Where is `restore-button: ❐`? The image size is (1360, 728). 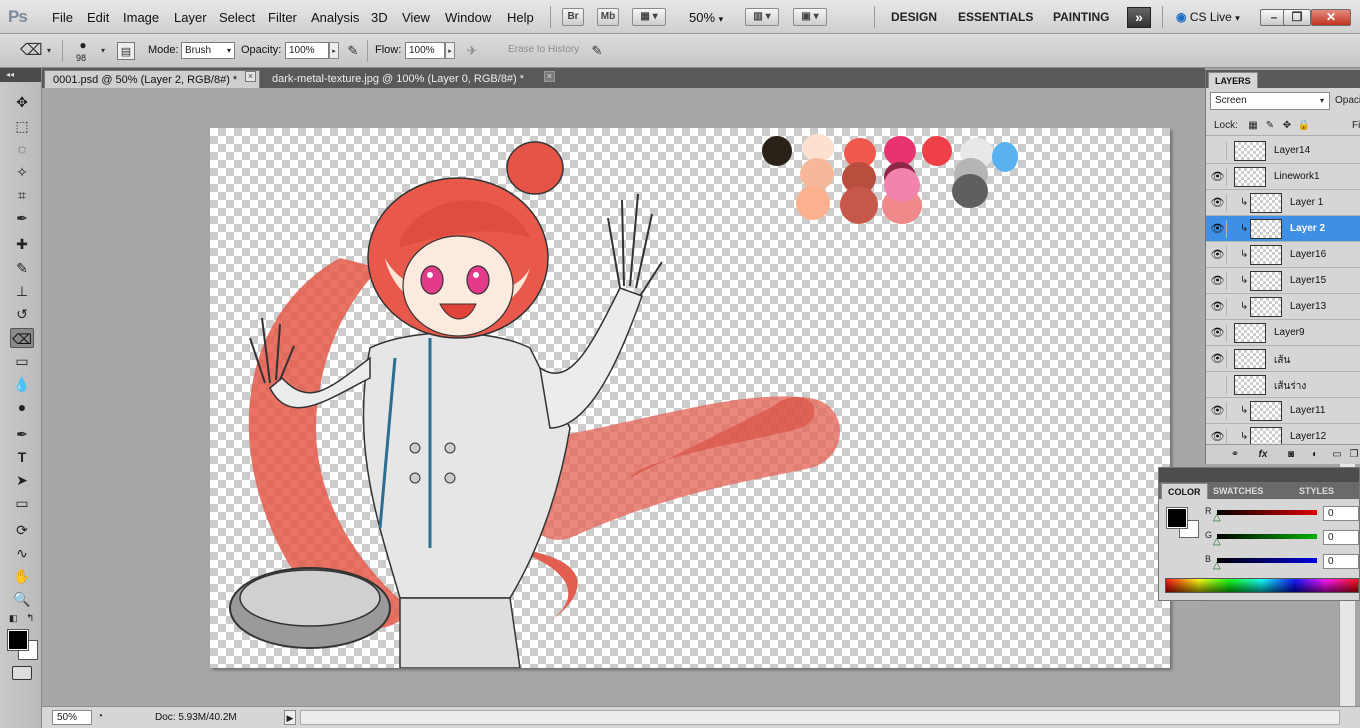
restore-button: ❐ is located at coordinates (1297, 17).